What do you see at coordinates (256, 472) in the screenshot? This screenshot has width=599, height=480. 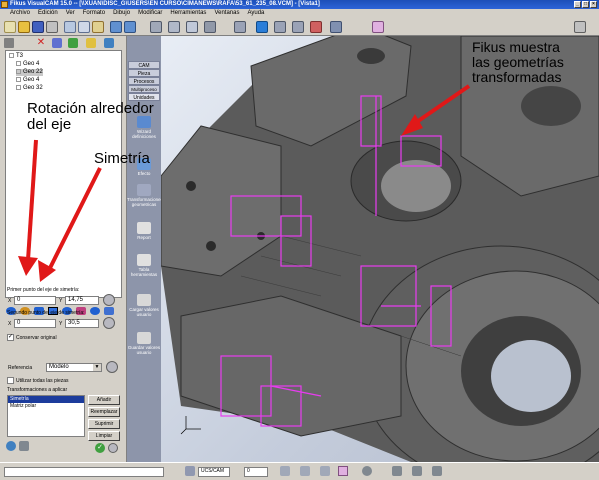 I see `layer-select: 0` at bounding box center [256, 472].